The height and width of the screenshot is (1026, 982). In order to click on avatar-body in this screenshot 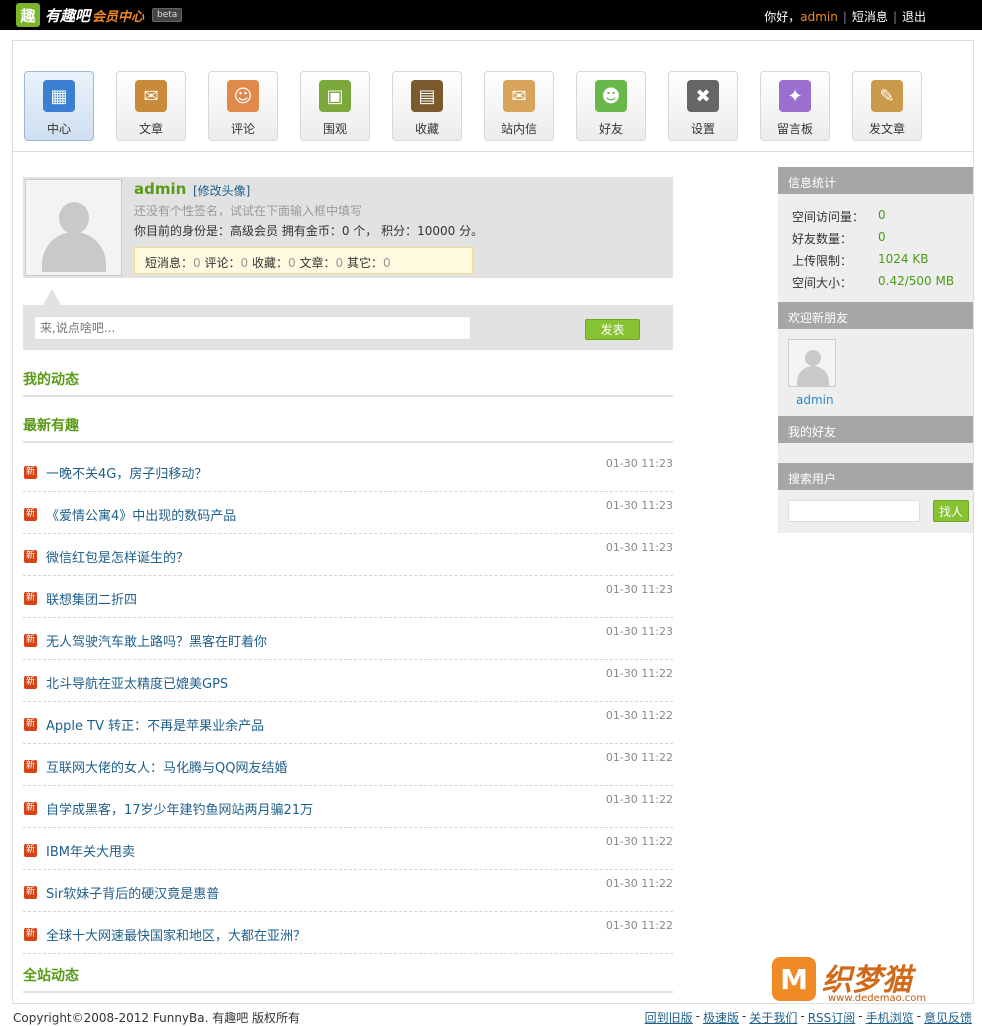, I will do `click(74, 252)`.